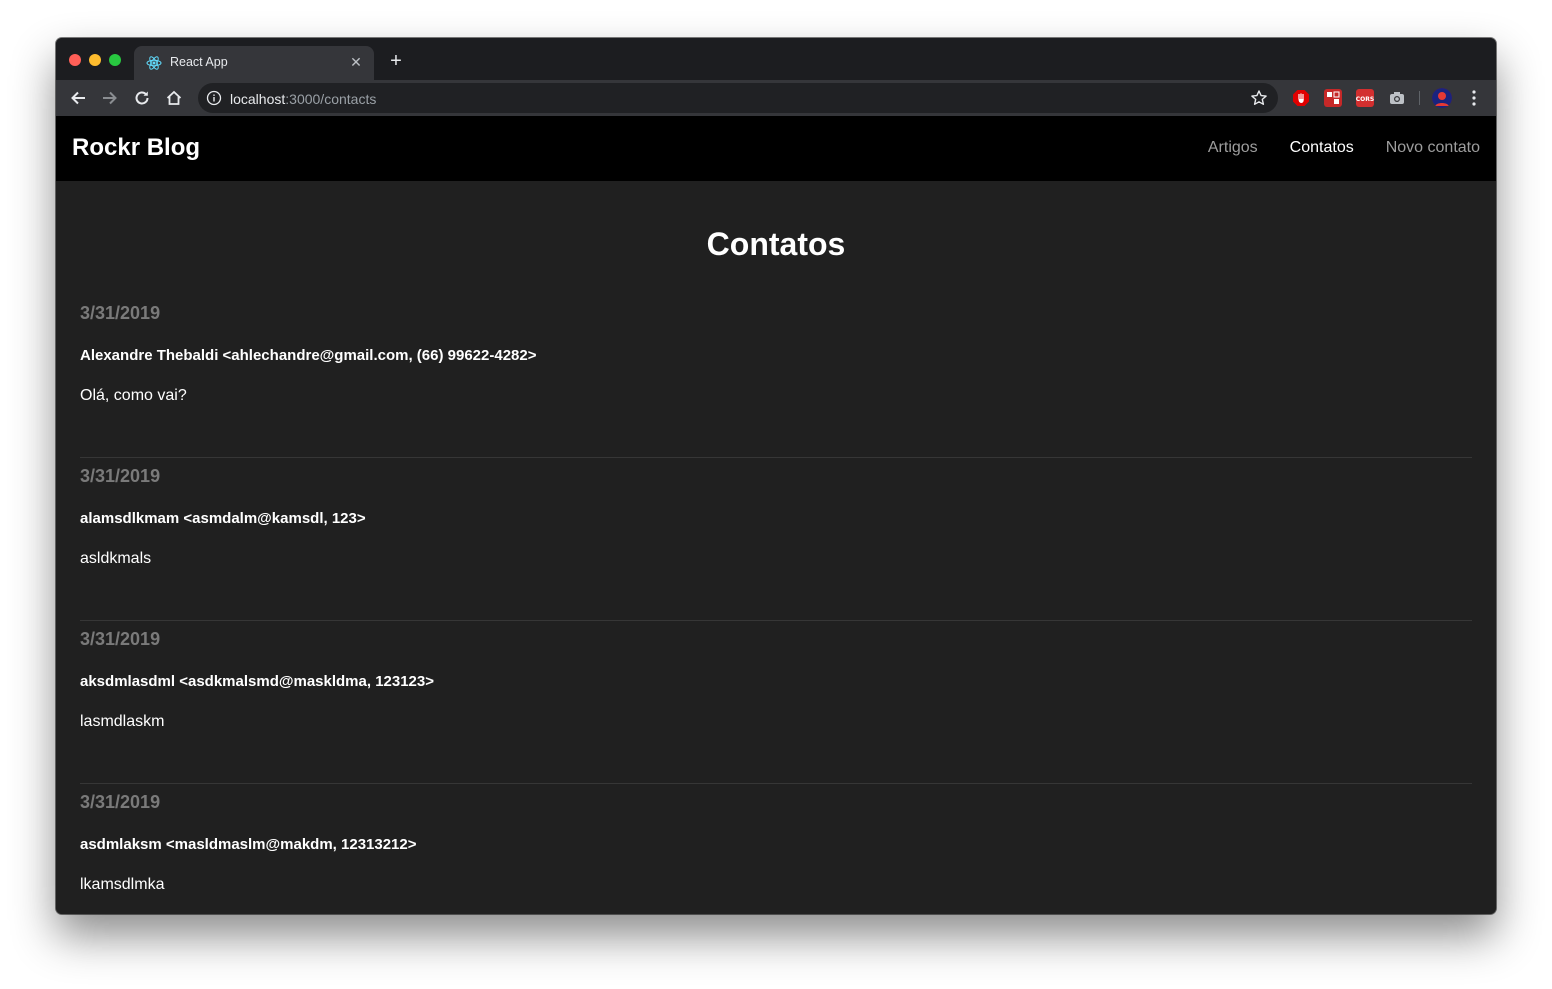 Image resolution: width=1552 pixels, height=989 pixels. Describe the element at coordinates (776, 59) in the screenshot. I see `tab-strip: React App ✕ +` at that location.